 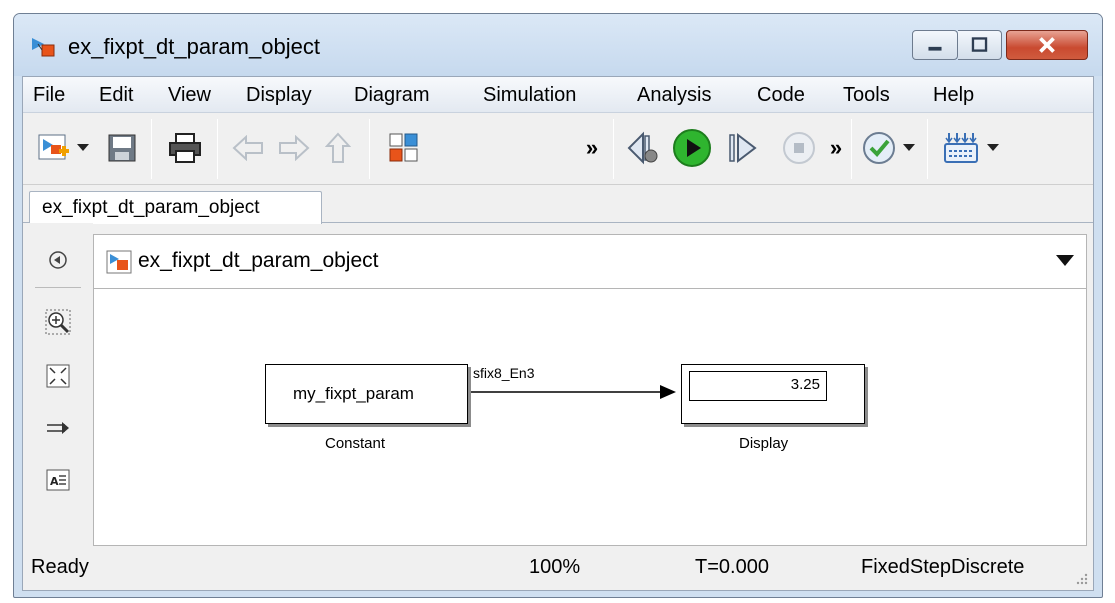 What do you see at coordinates (258, 261) in the screenshot?
I see `breadcrumb: ex_fixpt_dt_param_object` at bounding box center [258, 261].